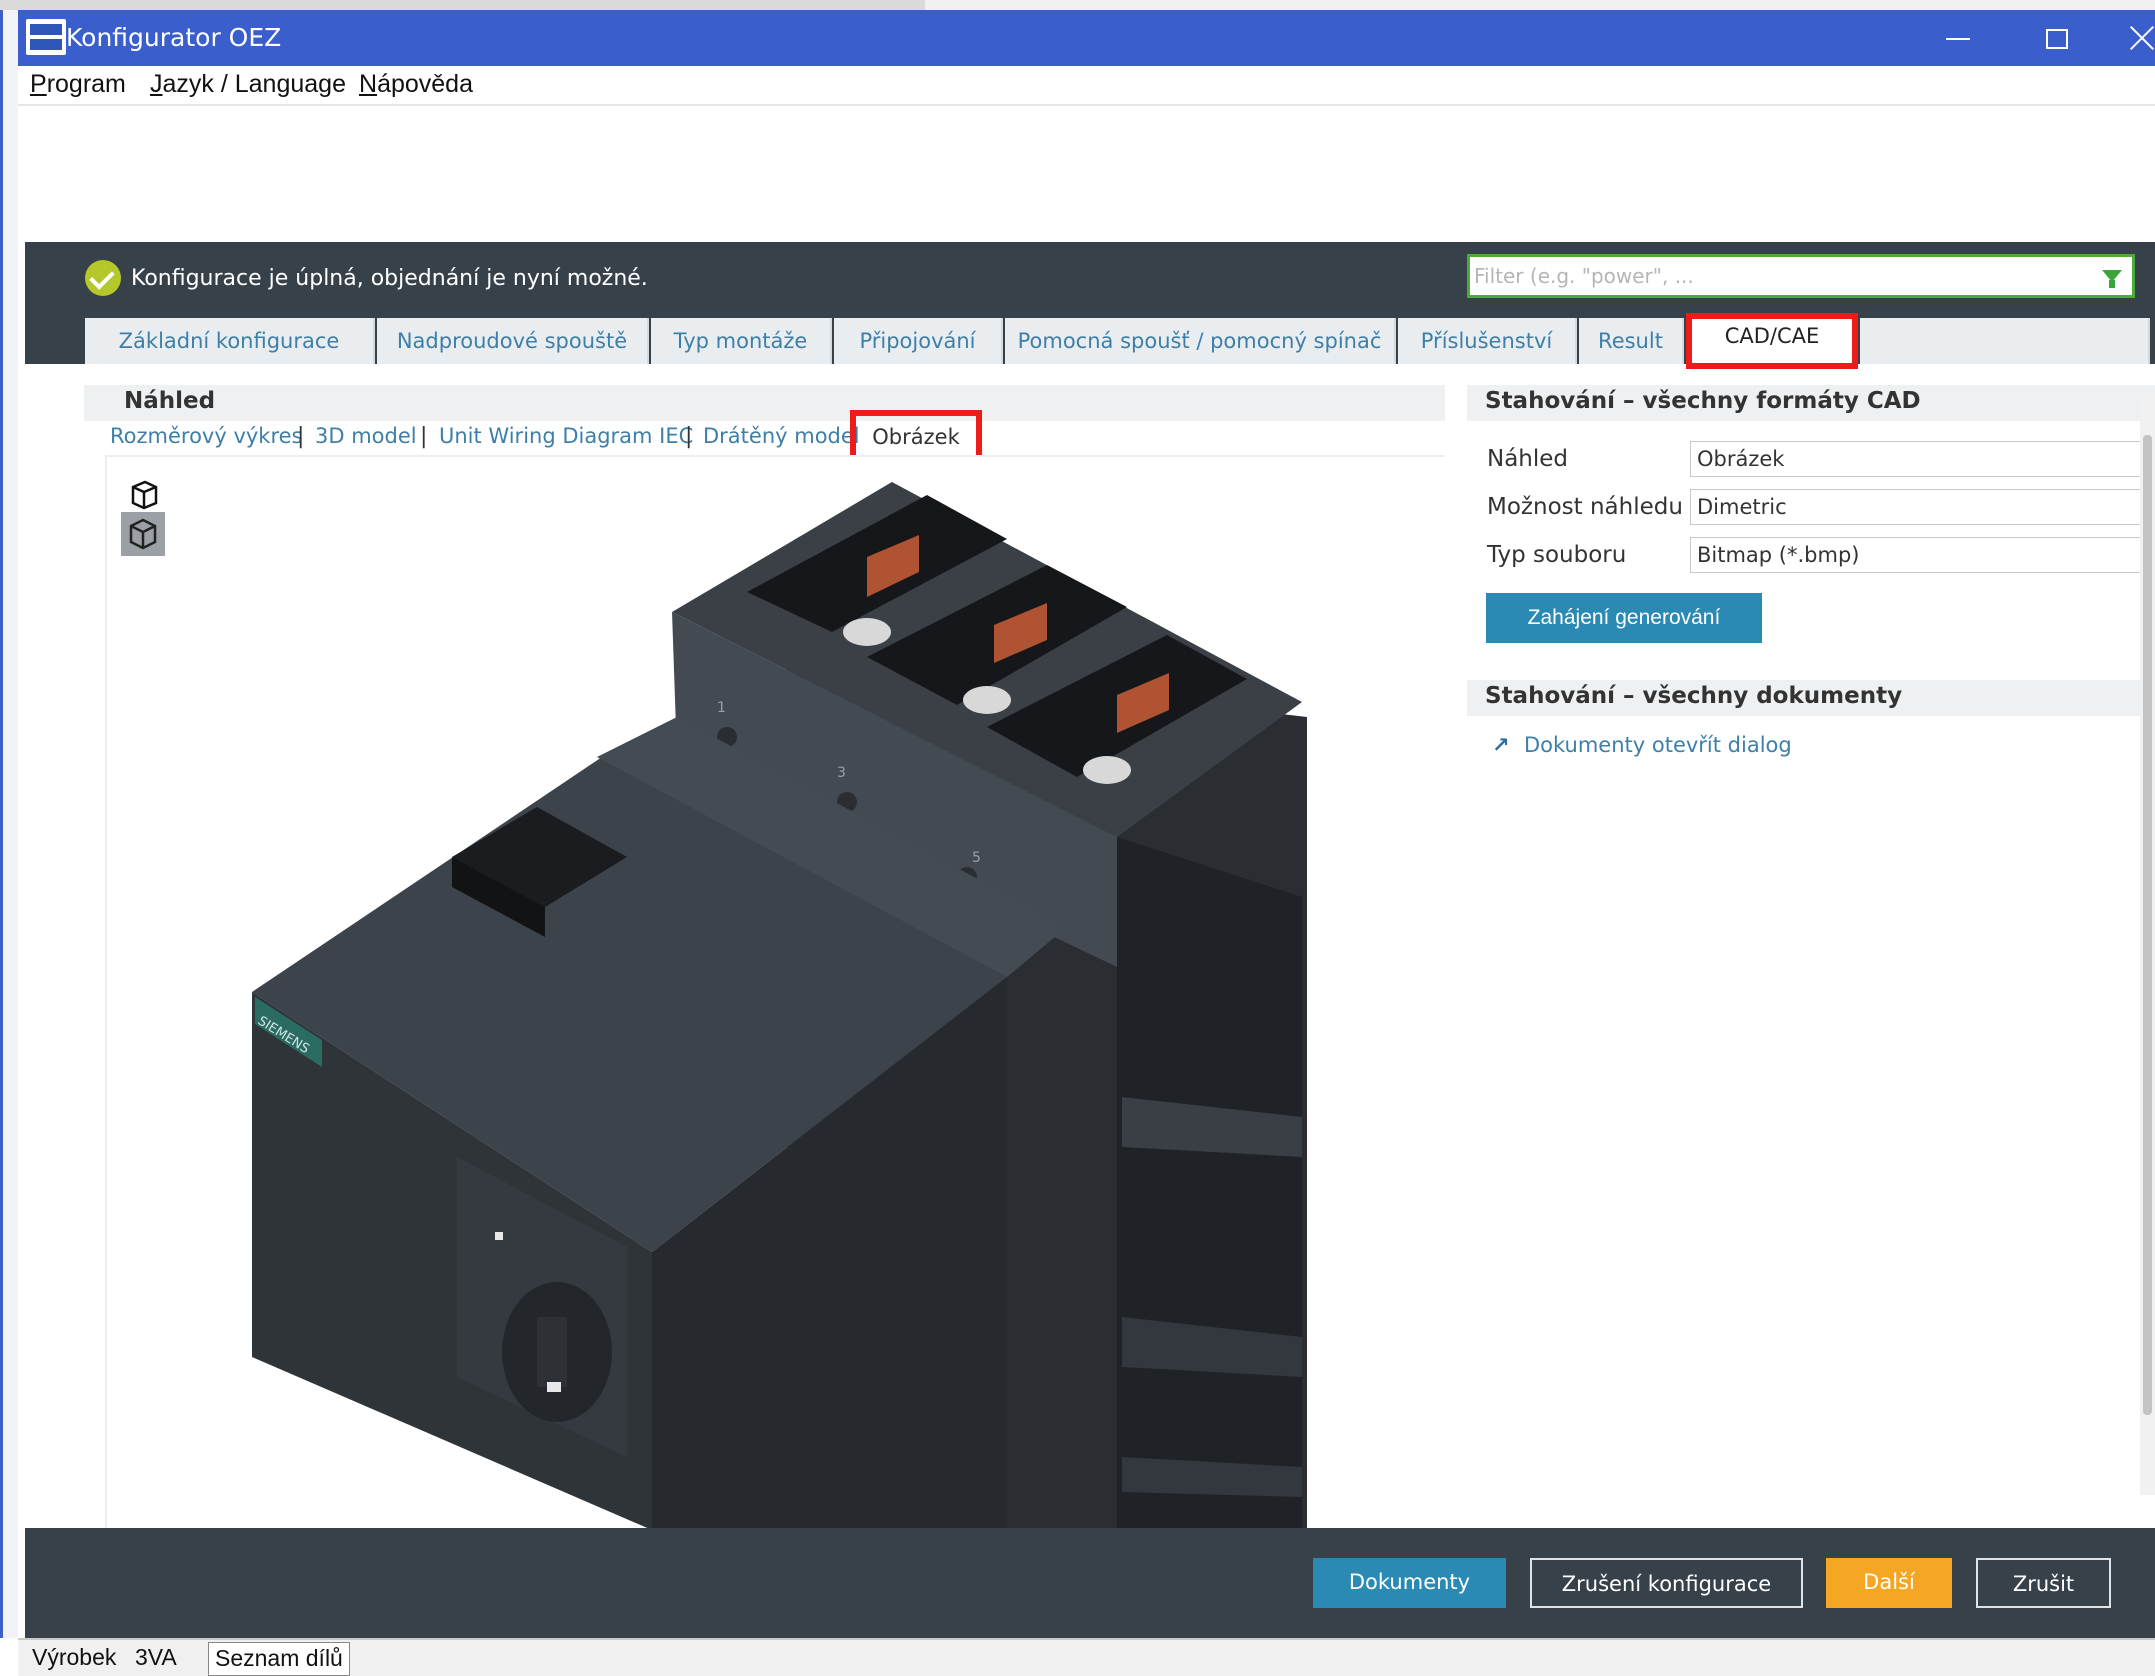 The height and width of the screenshot is (1676, 2155). What do you see at coordinates (566, 436) in the screenshot?
I see `view-unit-wiring-diagram: Unit Wiring Diagram IEC` at bounding box center [566, 436].